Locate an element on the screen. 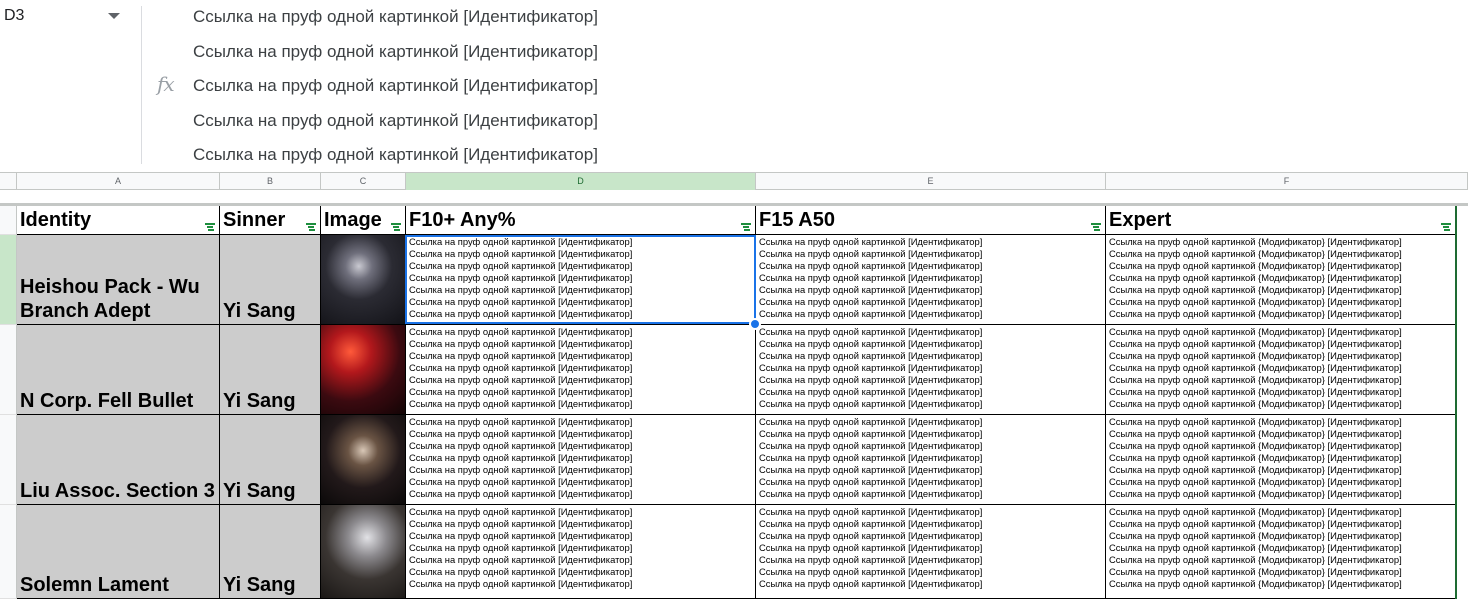 This screenshot has width=1468, height=599. header-cell-f10: F10+ Any% is located at coordinates (581, 220).